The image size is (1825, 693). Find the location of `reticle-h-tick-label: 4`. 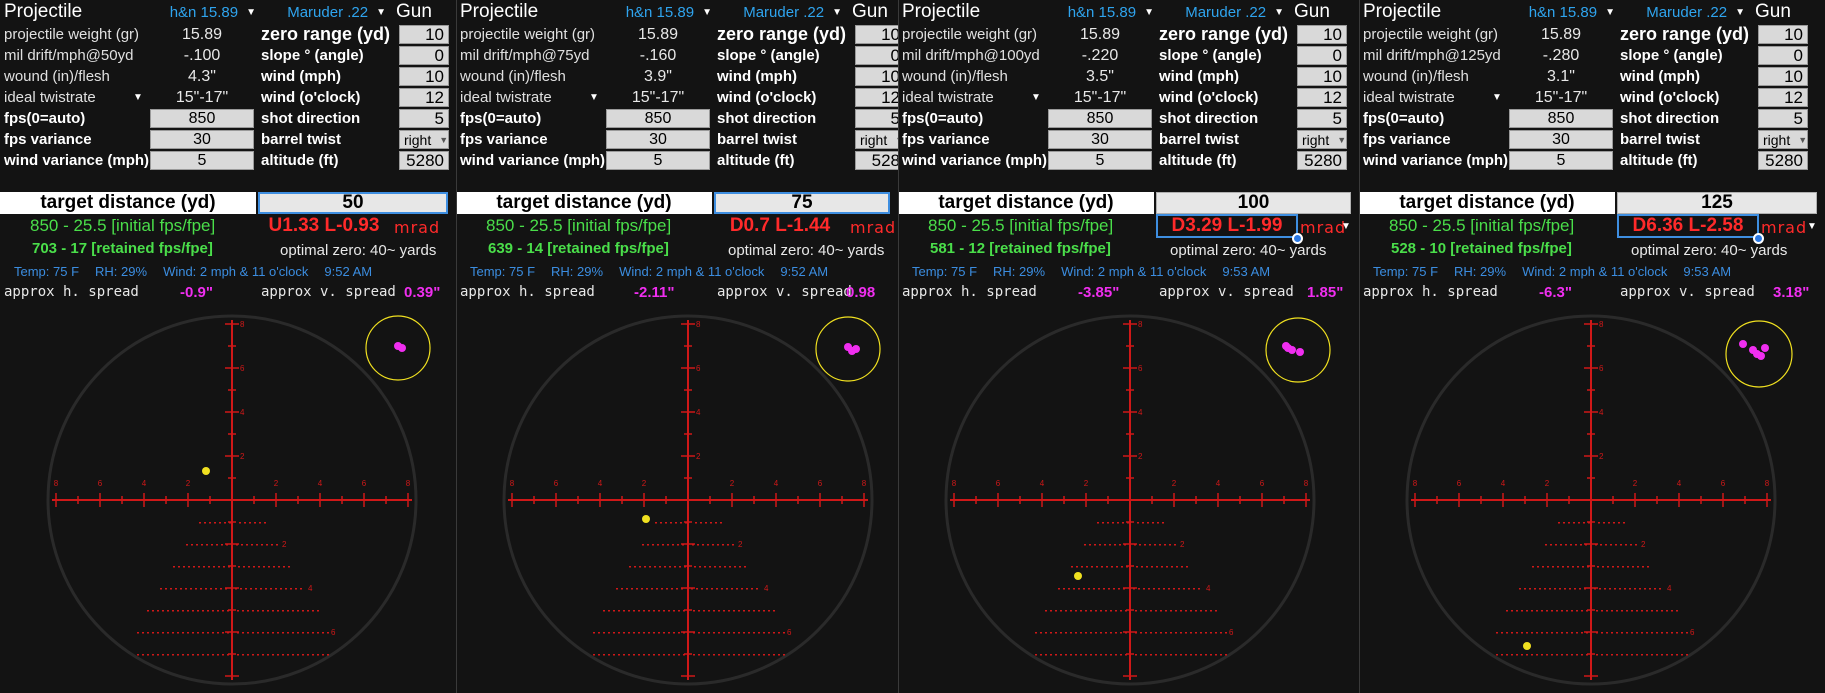

reticle-h-tick-label: 4 is located at coordinates (144, 483).